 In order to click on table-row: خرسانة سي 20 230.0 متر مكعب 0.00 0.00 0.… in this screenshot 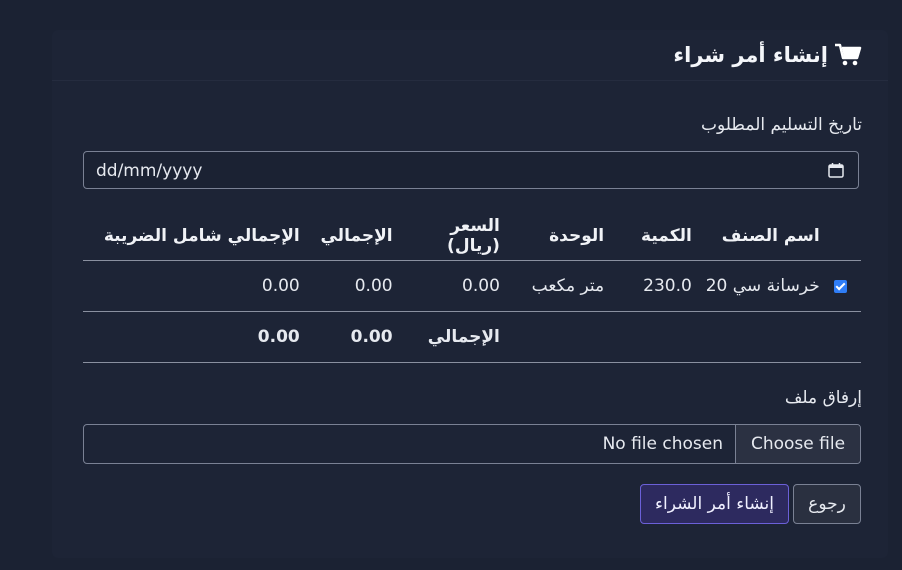, I will do `click(472, 286)`.